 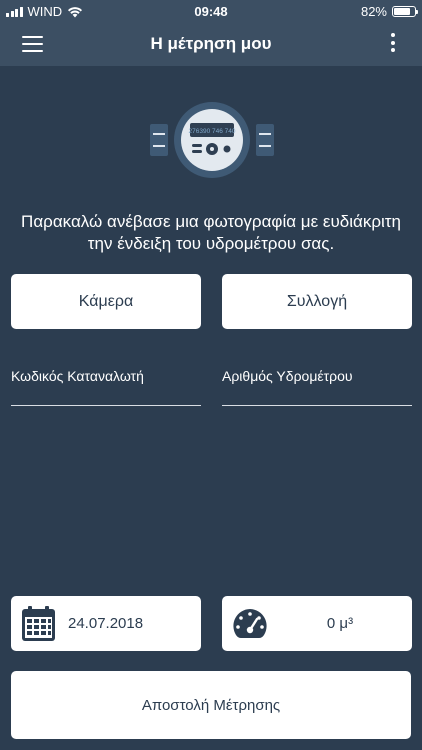 What do you see at coordinates (212, 140) in the screenshot?
I see `water-meter-illustration: 276390 746 740` at bounding box center [212, 140].